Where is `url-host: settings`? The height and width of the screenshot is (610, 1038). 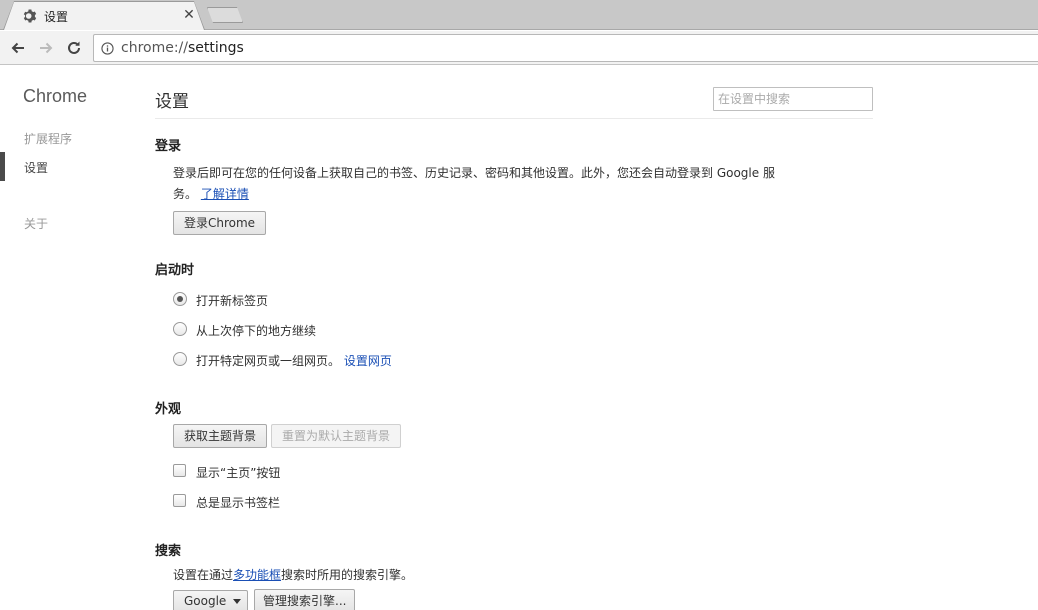
url-host: settings is located at coordinates (216, 48).